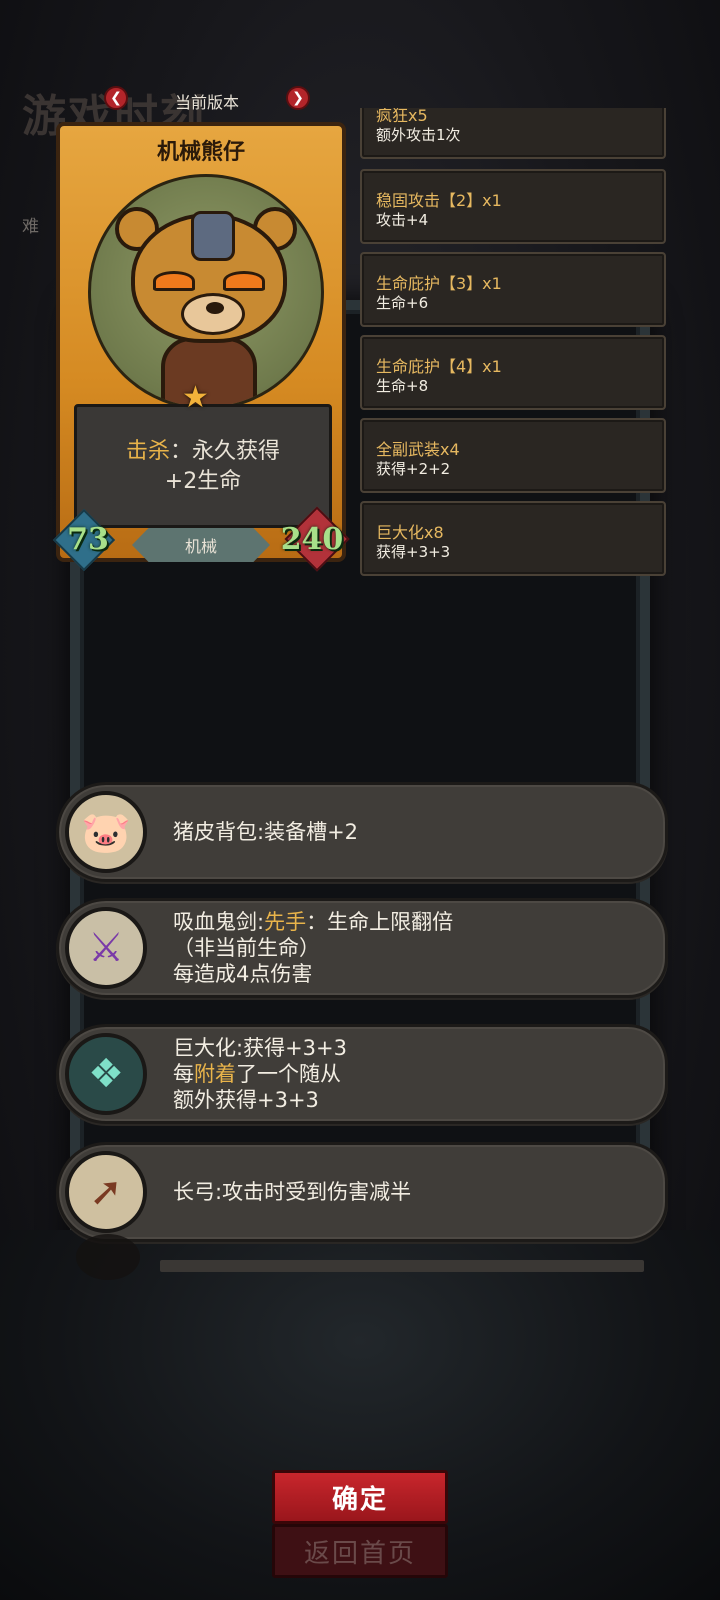 This screenshot has height=1600, width=720. I want to click on bear-eye-right, so click(244, 281).